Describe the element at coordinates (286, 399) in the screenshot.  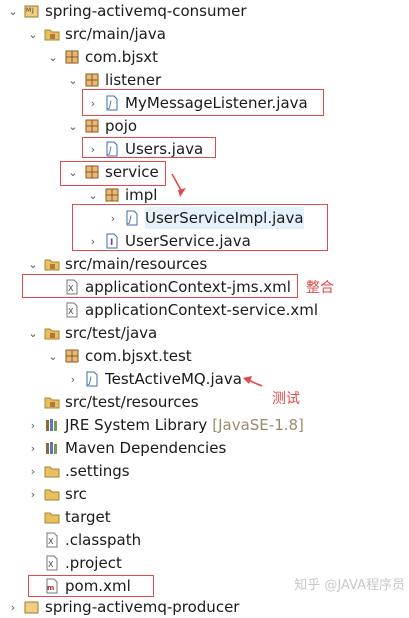
I see `annotation-test-note: 测试` at that location.